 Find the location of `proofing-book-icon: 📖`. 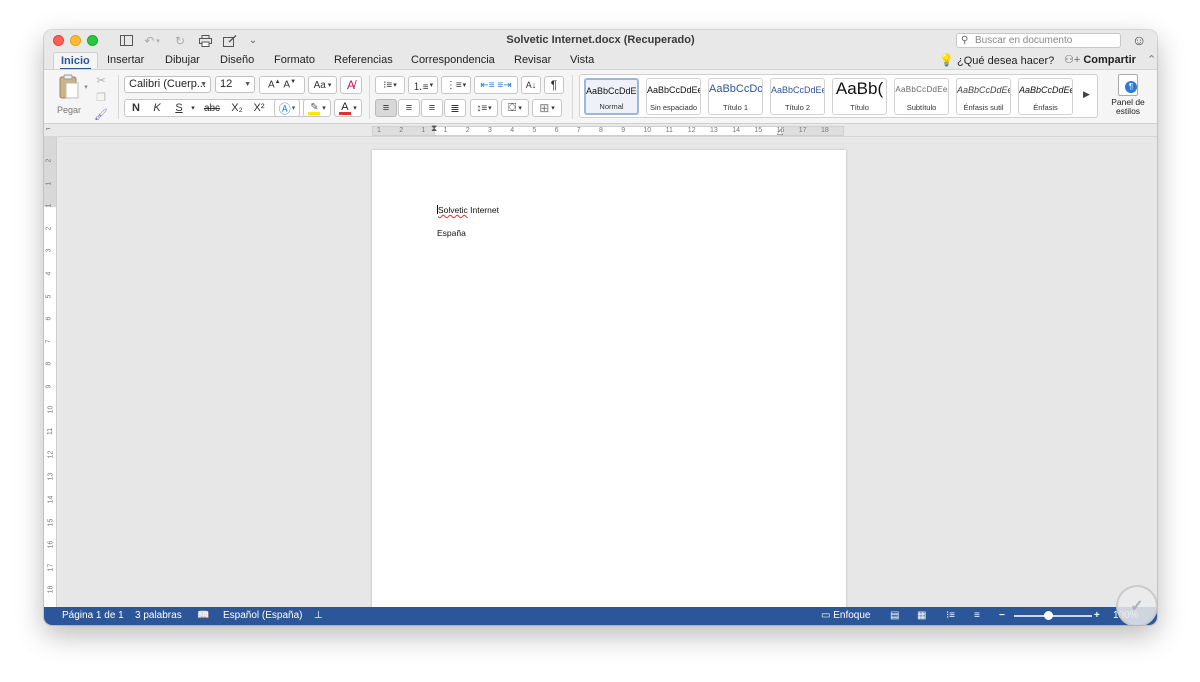

proofing-book-icon: 📖 is located at coordinates (203, 616).